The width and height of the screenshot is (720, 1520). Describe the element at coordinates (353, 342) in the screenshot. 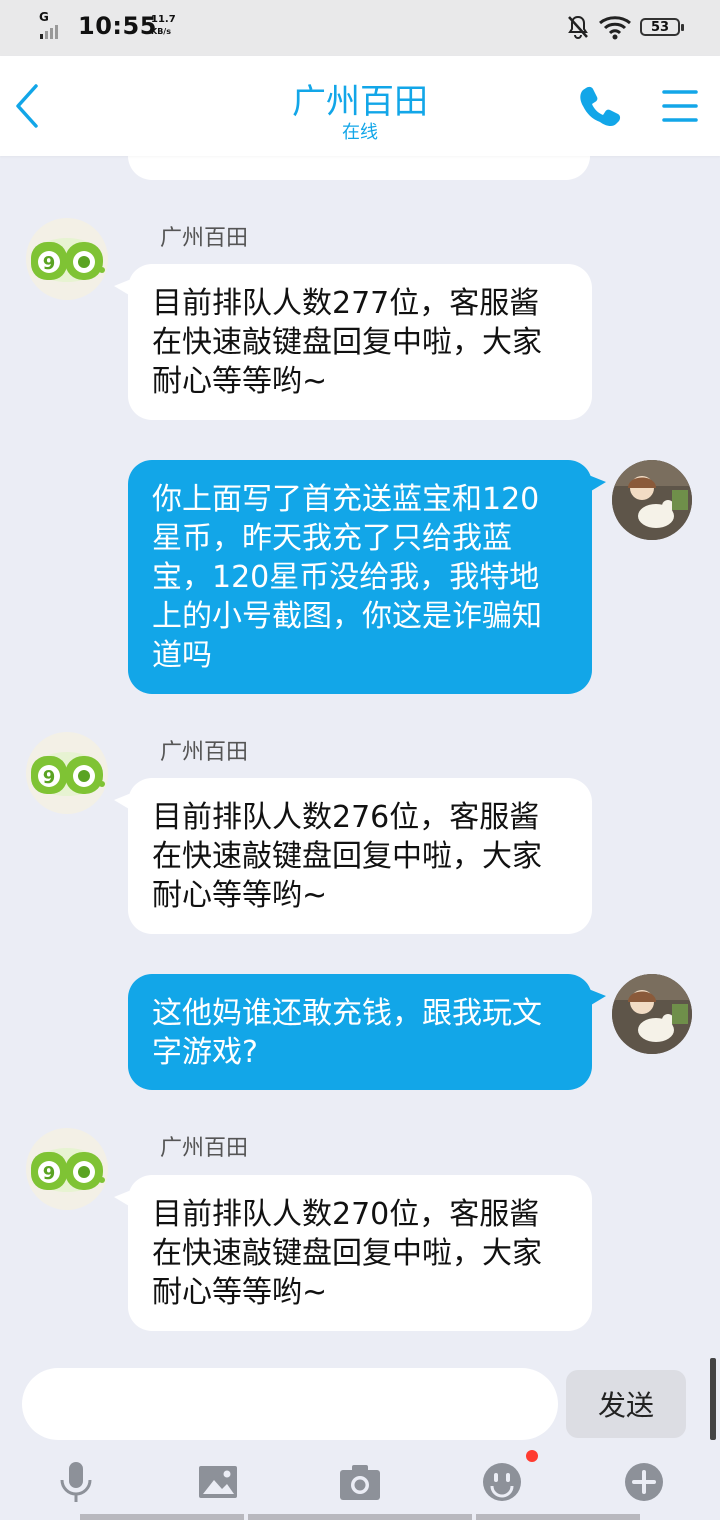

I see `incoming-message: 目前排队人数277位，客服酱在快速敲键盘回复中啦，大家耐心等等哟~` at that location.